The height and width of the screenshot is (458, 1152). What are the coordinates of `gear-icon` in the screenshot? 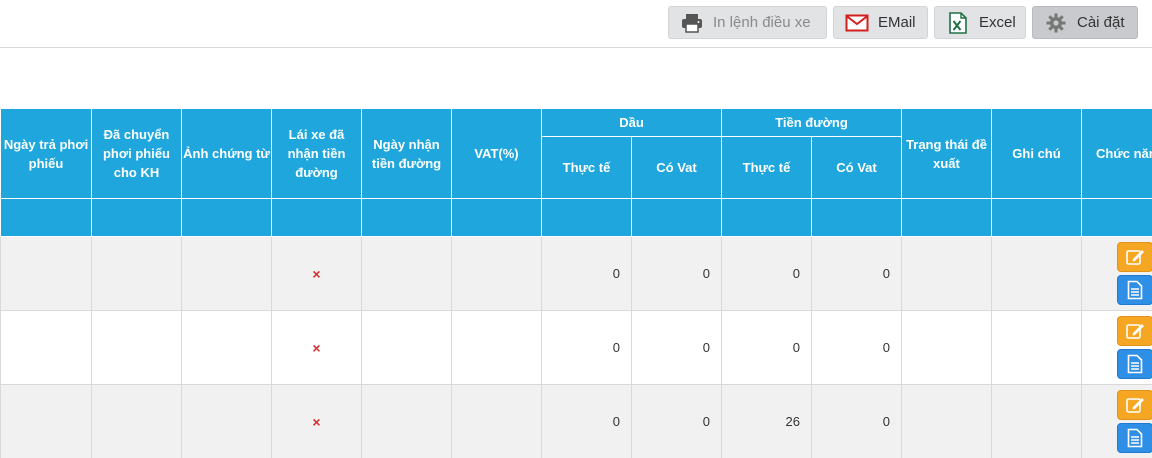 It's located at (1056, 23).